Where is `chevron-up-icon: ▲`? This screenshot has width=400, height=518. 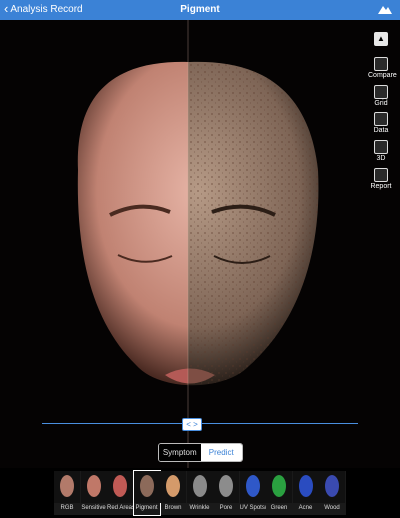
chevron-up-icon: ▲ is located at coordinates (381, 38).